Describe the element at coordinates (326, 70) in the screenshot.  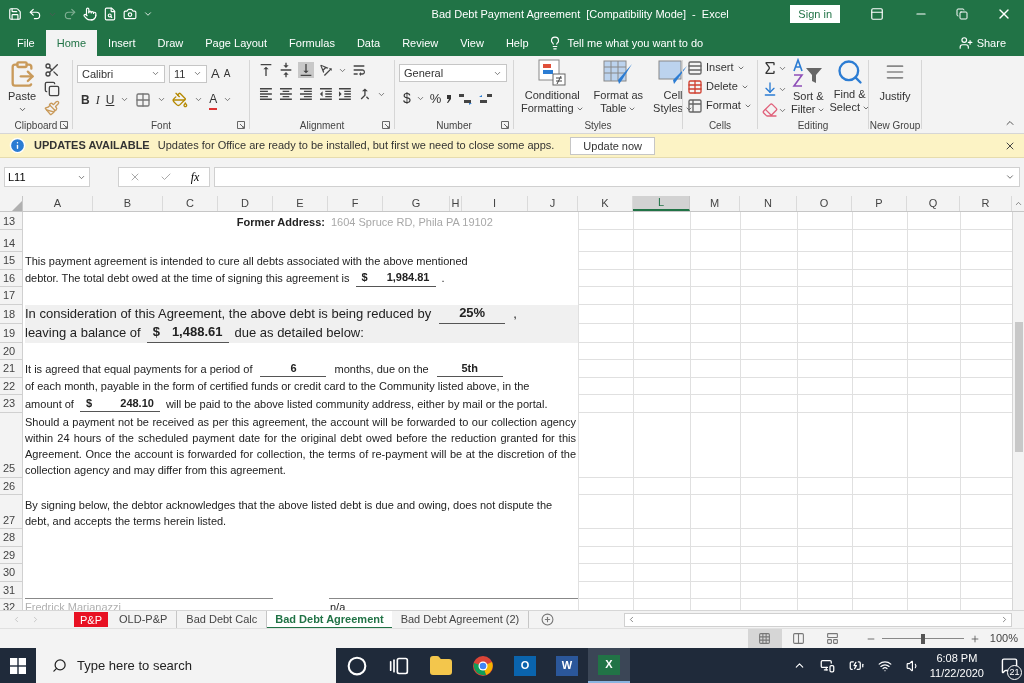
I see `orientation-icon` at that location.